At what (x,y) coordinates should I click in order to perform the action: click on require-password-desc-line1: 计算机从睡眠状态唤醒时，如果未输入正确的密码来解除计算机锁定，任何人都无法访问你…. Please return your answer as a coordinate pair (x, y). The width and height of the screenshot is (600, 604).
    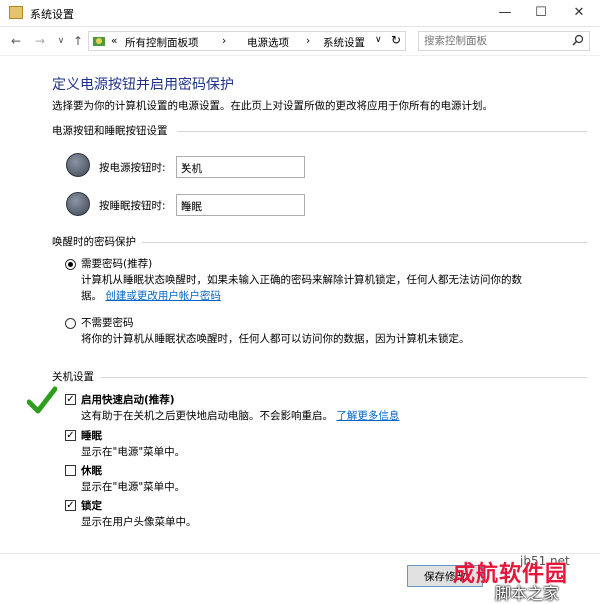
    Looking at the image, I should click on (301, 280).